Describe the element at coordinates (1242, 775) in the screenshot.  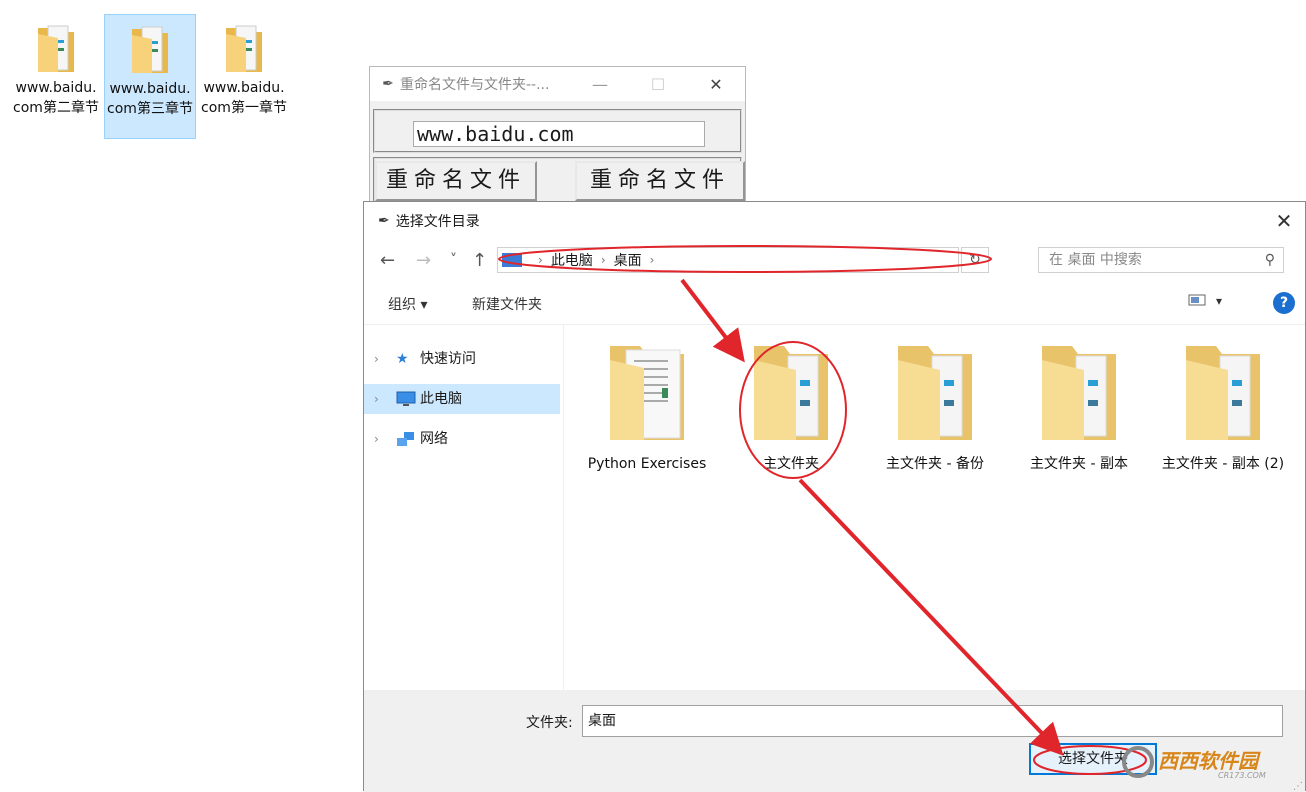
I see `watermark-sub: CR173.COM` at that location.